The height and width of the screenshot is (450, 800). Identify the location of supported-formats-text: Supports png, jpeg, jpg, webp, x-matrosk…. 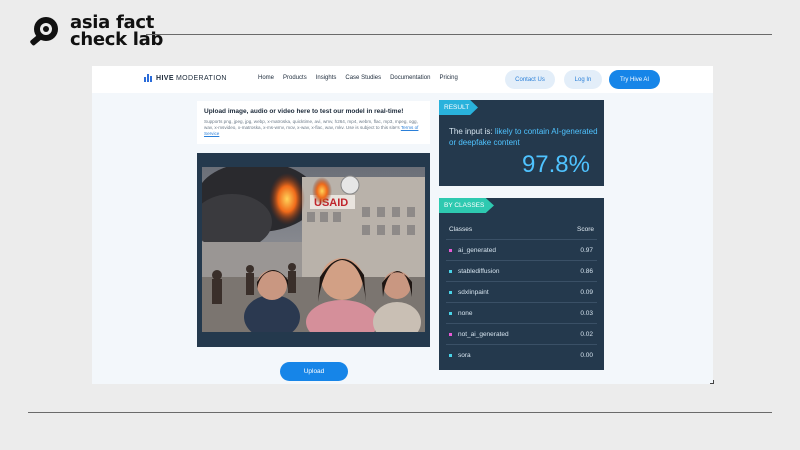
(311, 124).